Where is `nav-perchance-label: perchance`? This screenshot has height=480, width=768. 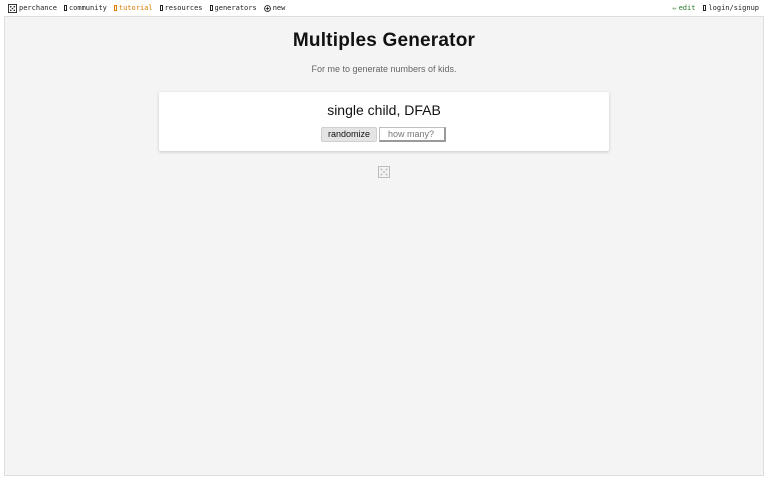
nav-perchance-label: perchance is located at coordinates (38, 8).